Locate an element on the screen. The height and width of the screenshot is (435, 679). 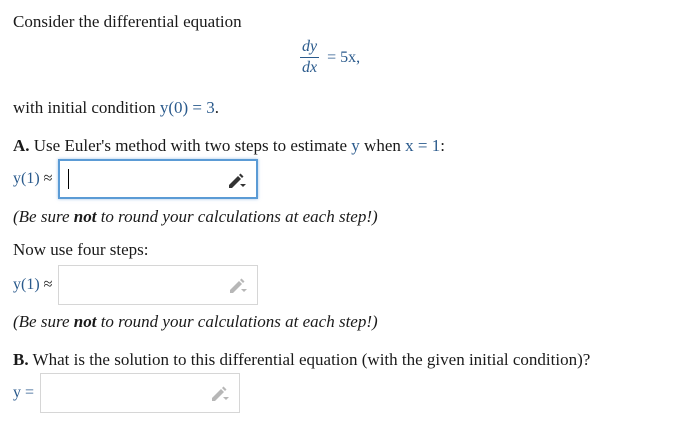
note2-pre: (Be sure is located at coordinates (43, 321).